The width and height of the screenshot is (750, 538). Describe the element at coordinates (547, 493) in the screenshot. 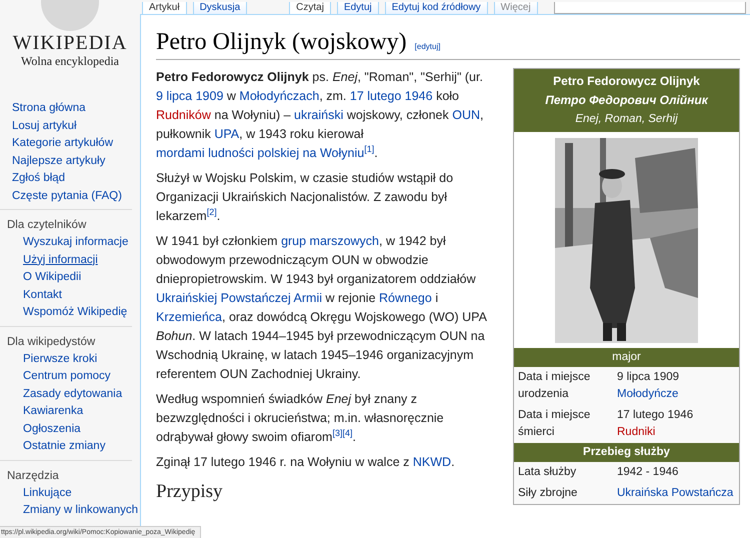

I see `infobox-label: Siły zbrojne` at that location.